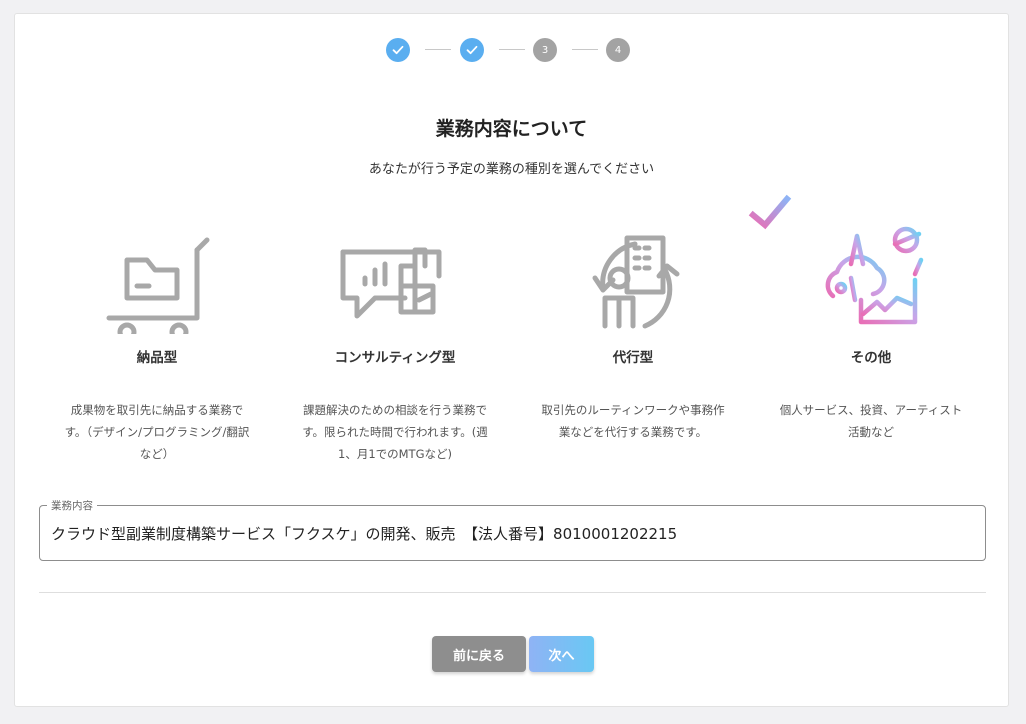  I want to click on page-title: 業務内容について, so click(511, 129).